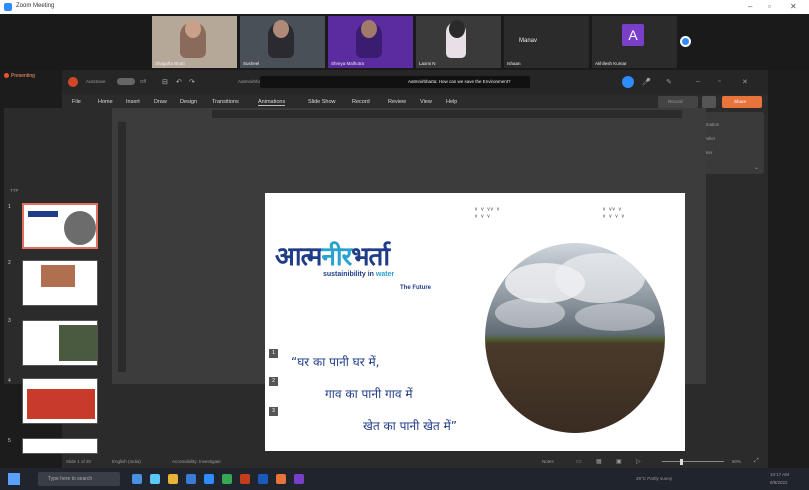  I want to click on tab-draw: Draw, so click(160, 102).